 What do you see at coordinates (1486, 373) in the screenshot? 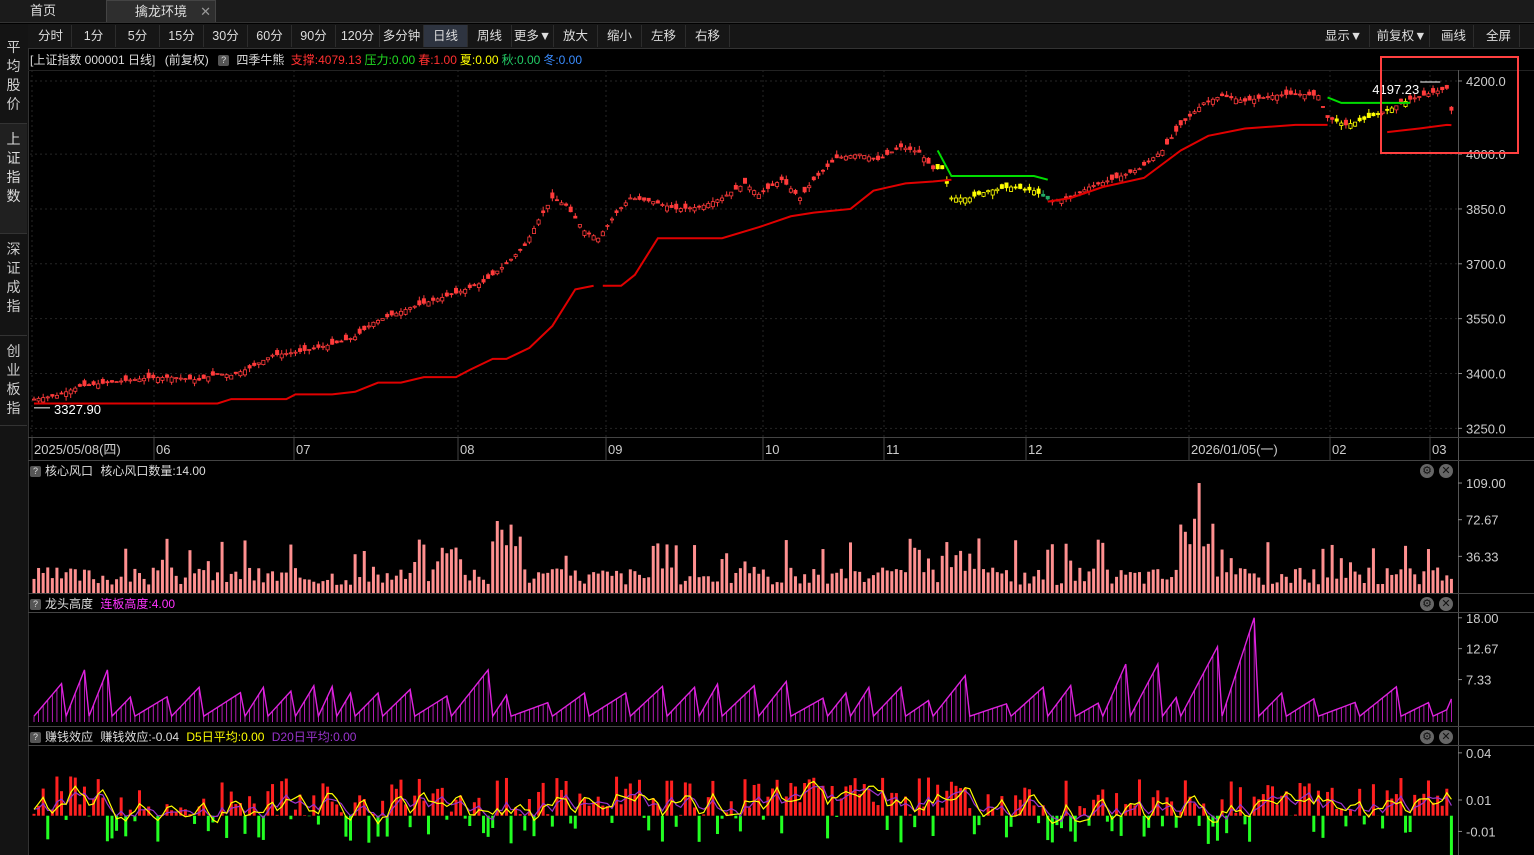
I see `y-tick-label: 3400.0` at bounding box center [1486, 373].